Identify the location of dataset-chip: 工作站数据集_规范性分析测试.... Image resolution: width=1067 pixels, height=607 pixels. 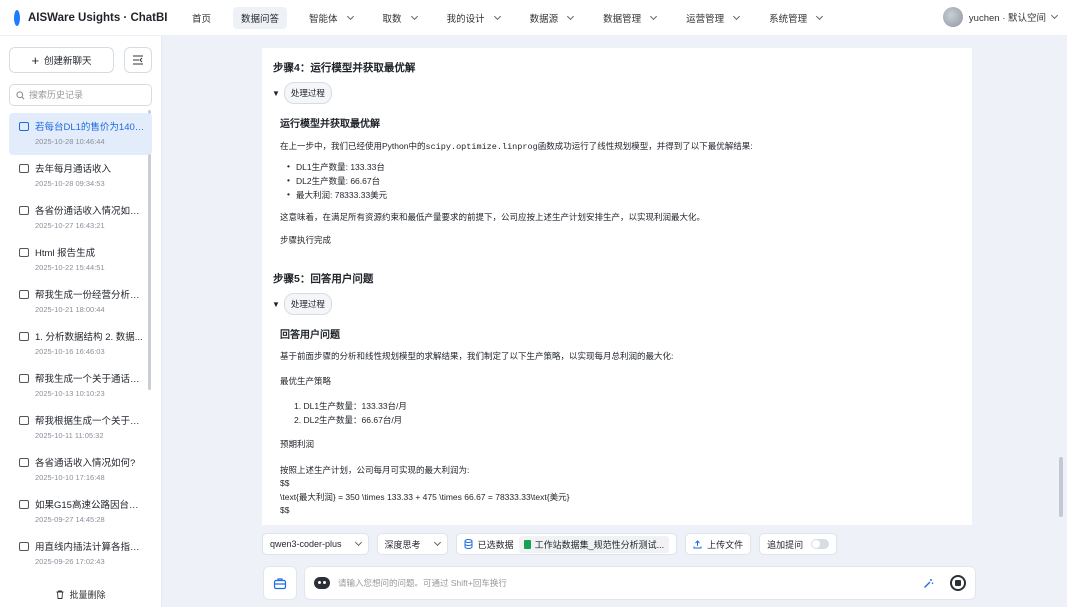
(594, 544).